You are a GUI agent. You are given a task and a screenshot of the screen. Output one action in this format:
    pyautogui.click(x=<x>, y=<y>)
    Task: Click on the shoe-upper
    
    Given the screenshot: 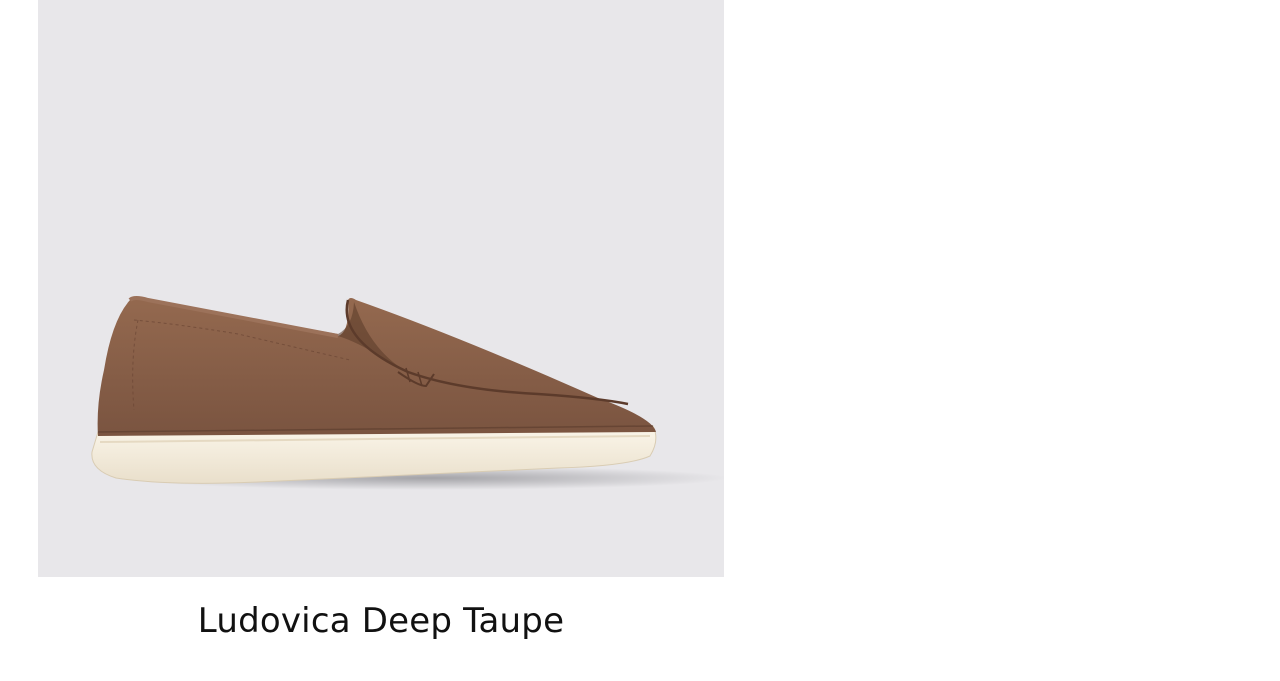 What is the action you would take?
    pyautogui.click(x=377, y=367)
    